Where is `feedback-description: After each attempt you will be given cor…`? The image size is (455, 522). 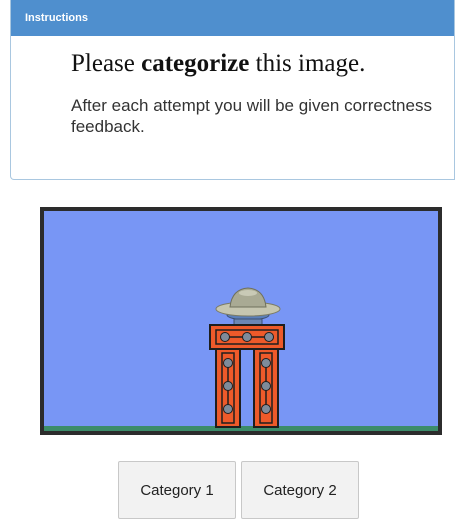 feedback-description: After each attempt you will be given cor… is located at coordinates (251, 116).